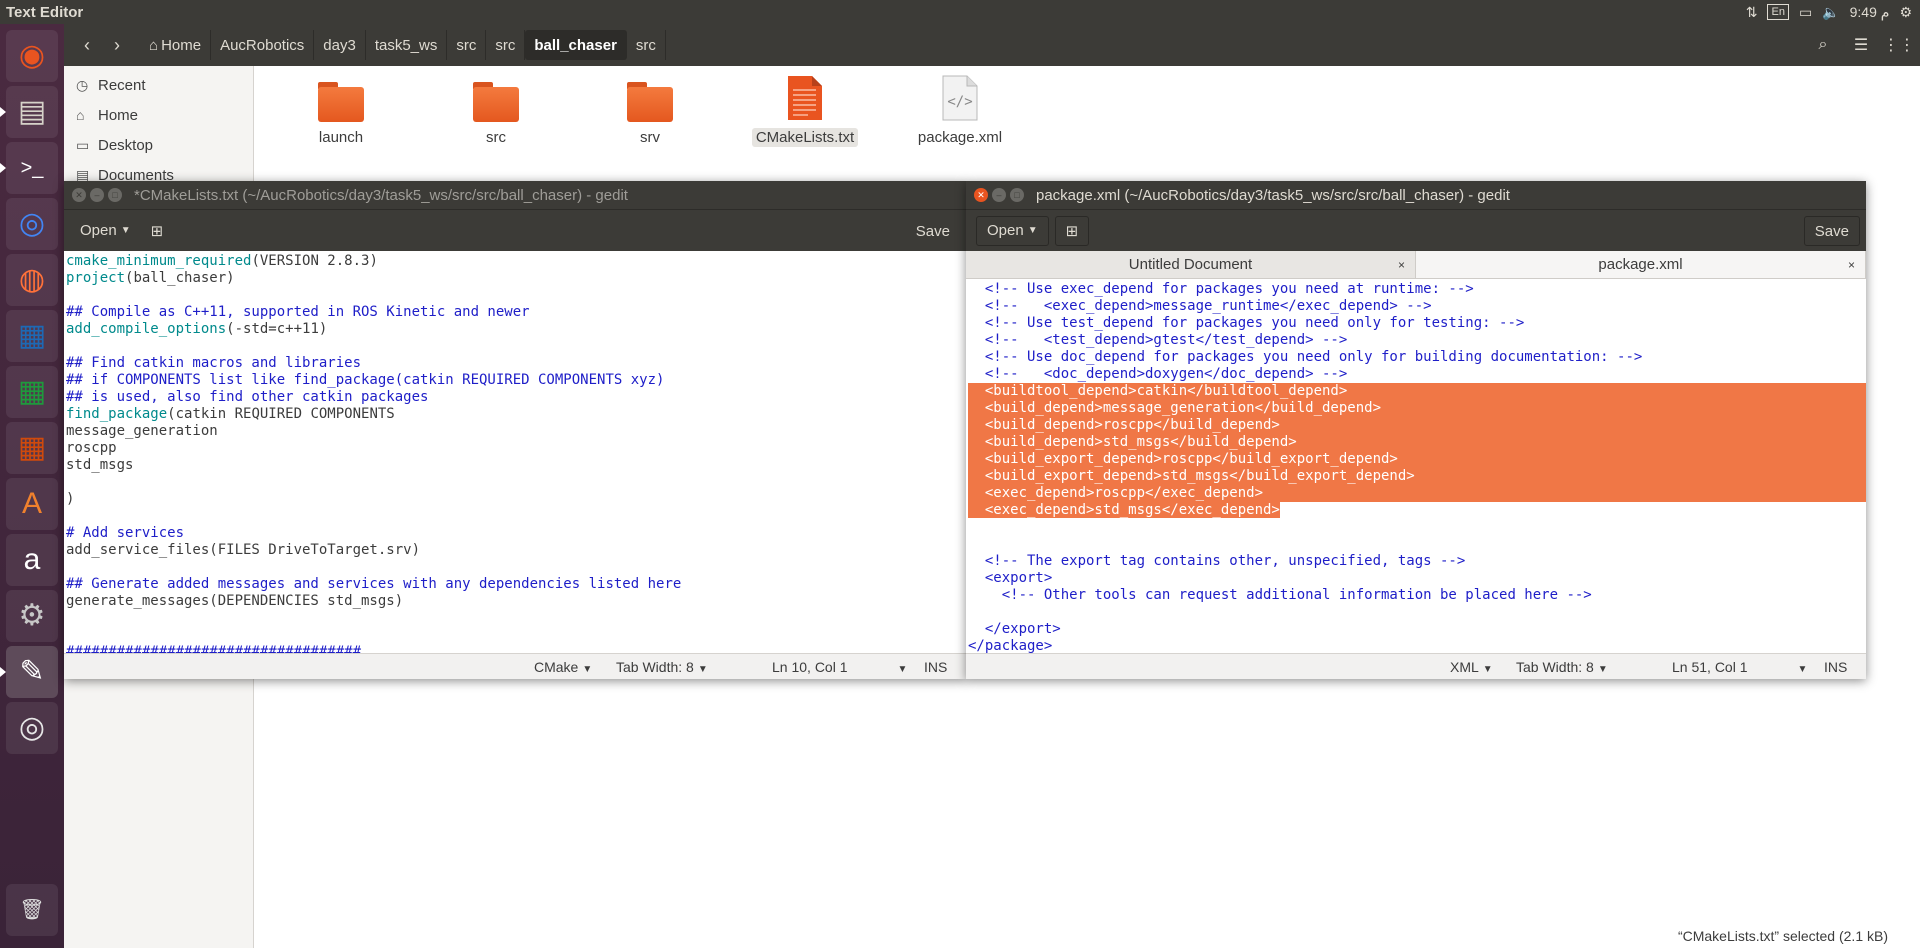 The width and height of the screenshot is (1920, 948). Describe the element at coordinates (126, 145) in the screenshot. I see `places-item-label: Desktop` at that location.